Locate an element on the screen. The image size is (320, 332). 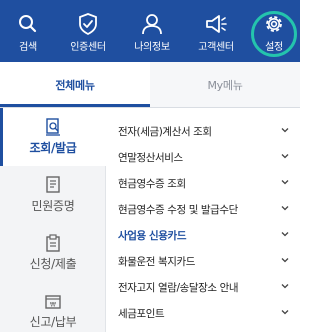
nav-my-info-label: 나의정보 is located at coordinates (152, 47).